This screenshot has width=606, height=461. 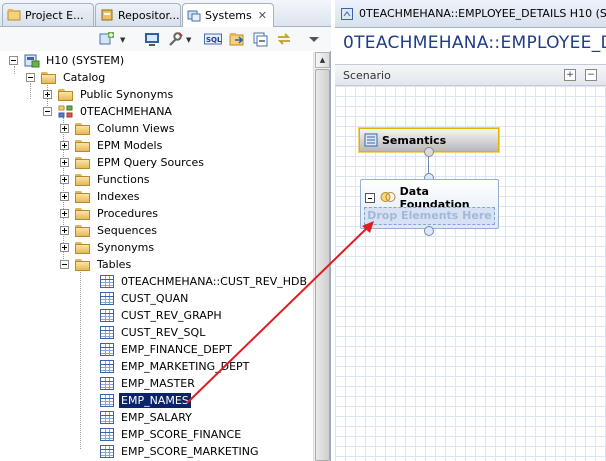 What do you see at coordinates (84, 77) in the screenshot?
I see `catalog-label: Catalog` at bounding box center [84, 77].